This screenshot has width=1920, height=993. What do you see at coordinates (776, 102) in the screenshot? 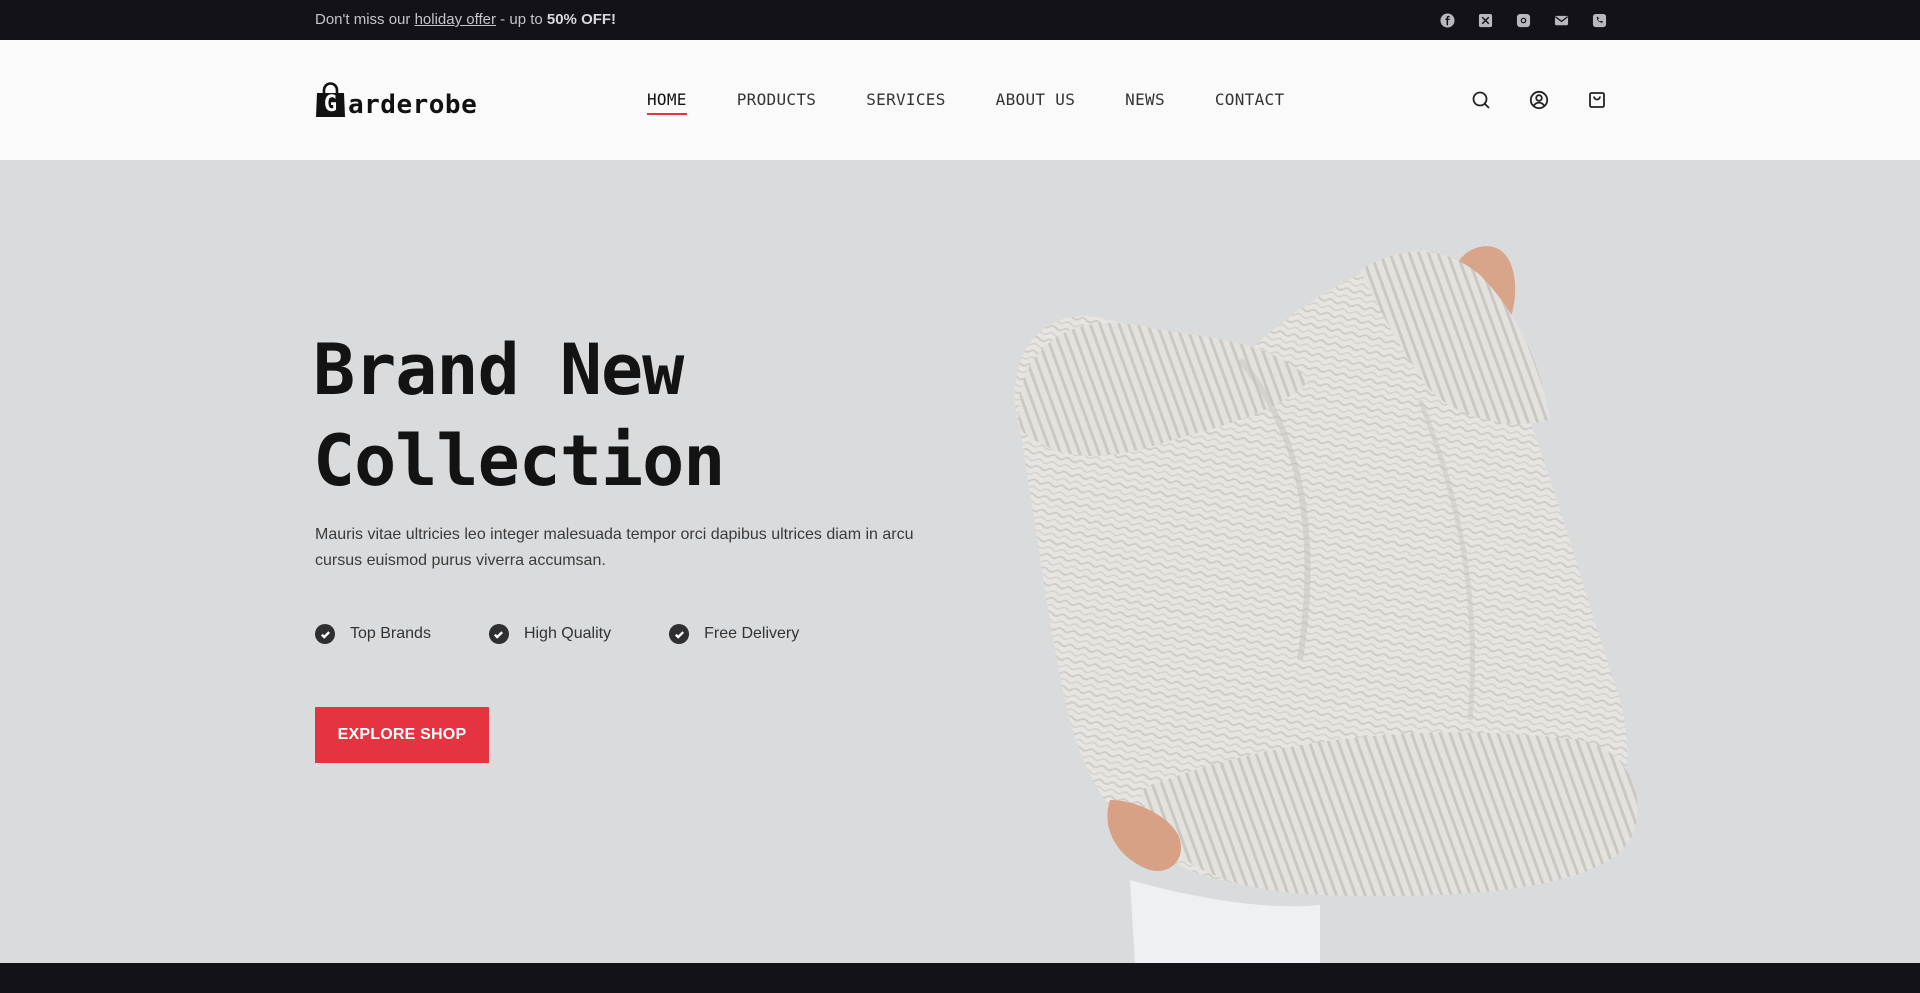
I see `nav-products: PRODUCTS` at bounding box center [776, 102].